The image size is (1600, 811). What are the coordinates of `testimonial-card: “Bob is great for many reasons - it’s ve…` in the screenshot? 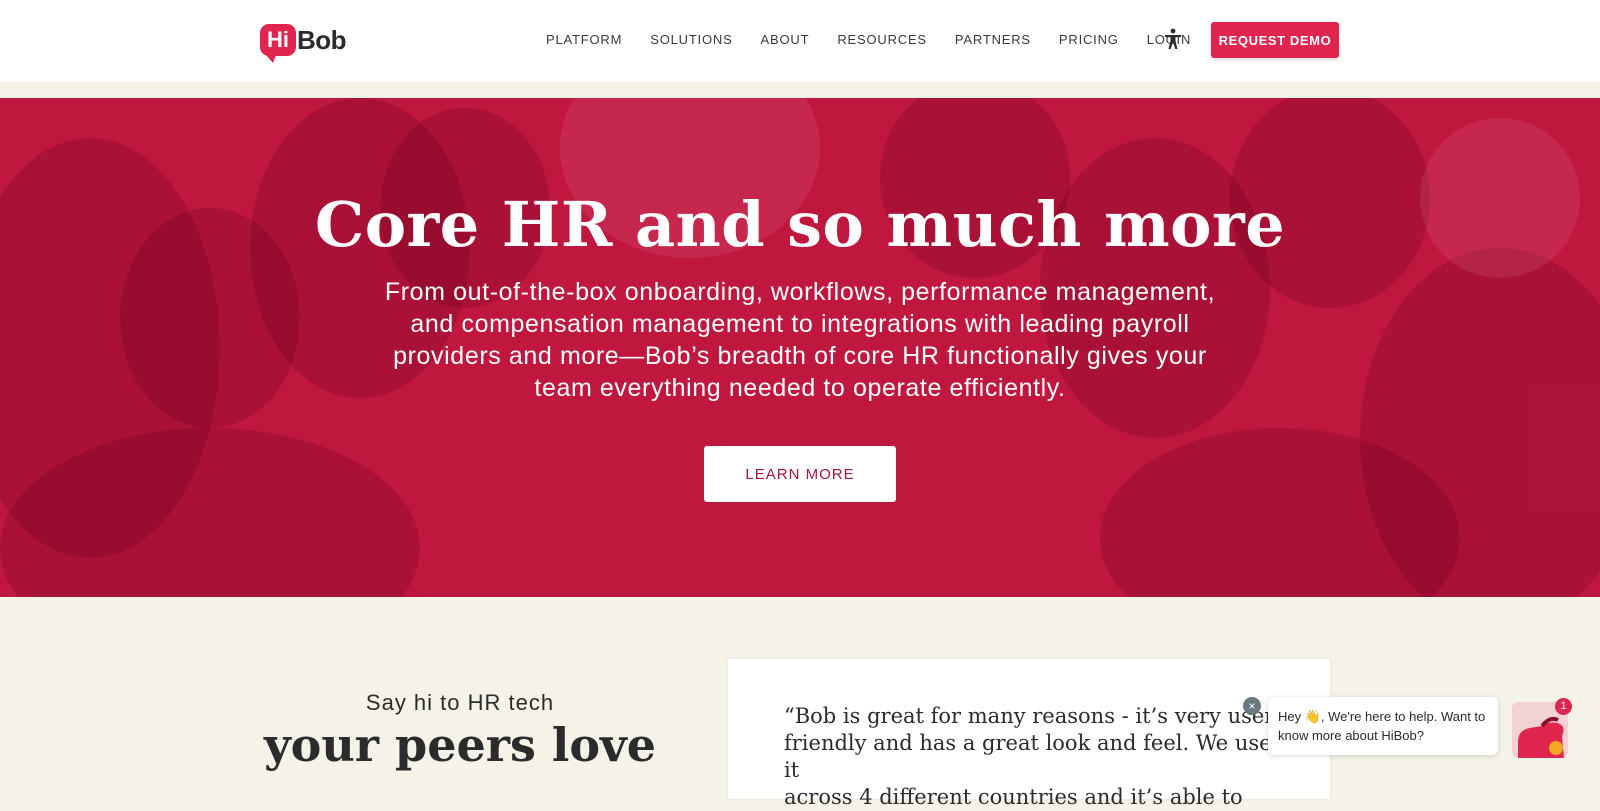 It's located at (1029, 734).